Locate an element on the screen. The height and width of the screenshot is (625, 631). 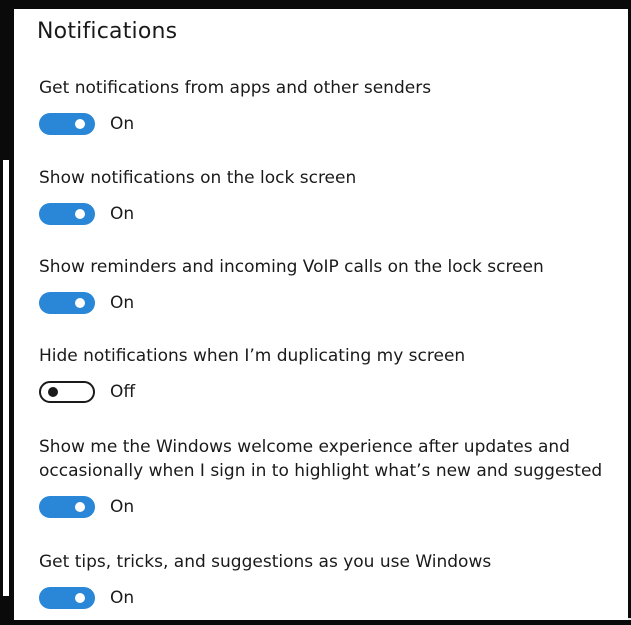
setting-label: Show notifications on the lock screen is located at coordinates (198, 178).